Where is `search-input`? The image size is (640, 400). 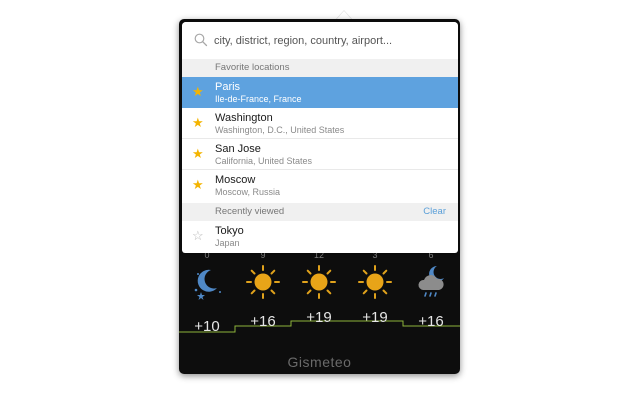 search-input is located at coordinates (332, 41).